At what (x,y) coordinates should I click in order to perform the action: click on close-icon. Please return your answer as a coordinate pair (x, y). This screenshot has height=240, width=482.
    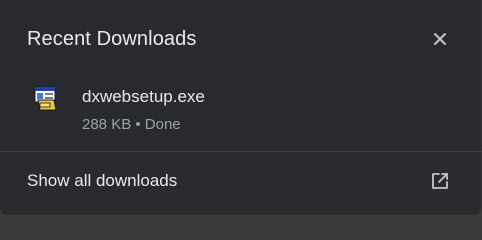
    Looking at the image, I should click on (440, 39).